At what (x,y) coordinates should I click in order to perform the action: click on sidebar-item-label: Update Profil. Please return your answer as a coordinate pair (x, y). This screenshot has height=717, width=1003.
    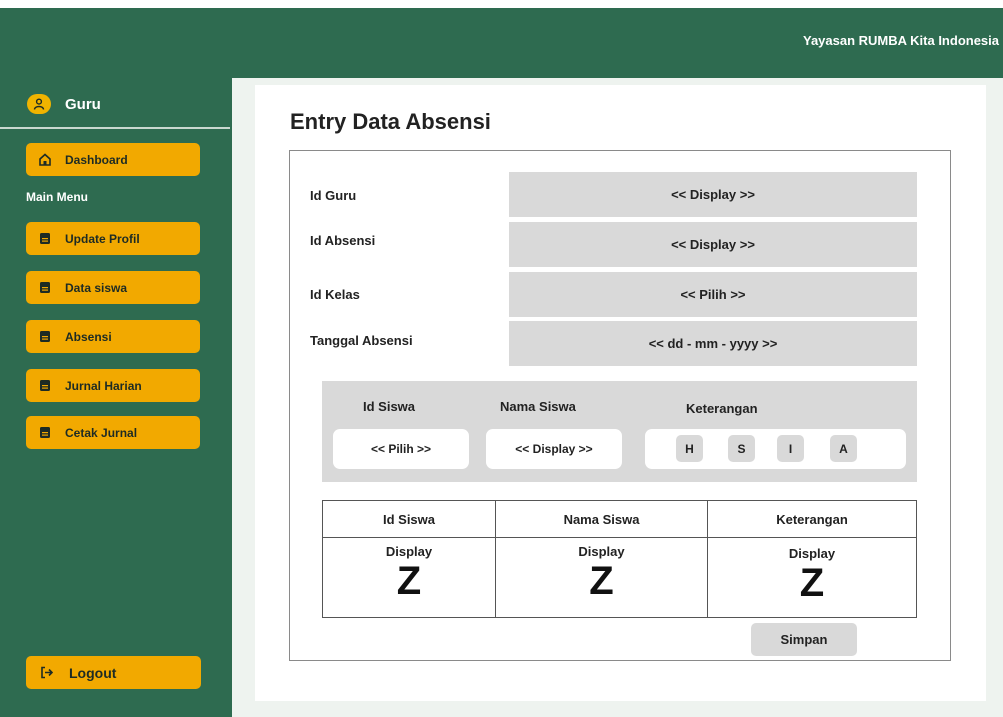
    Looking at the image, I should click on (102, 238).